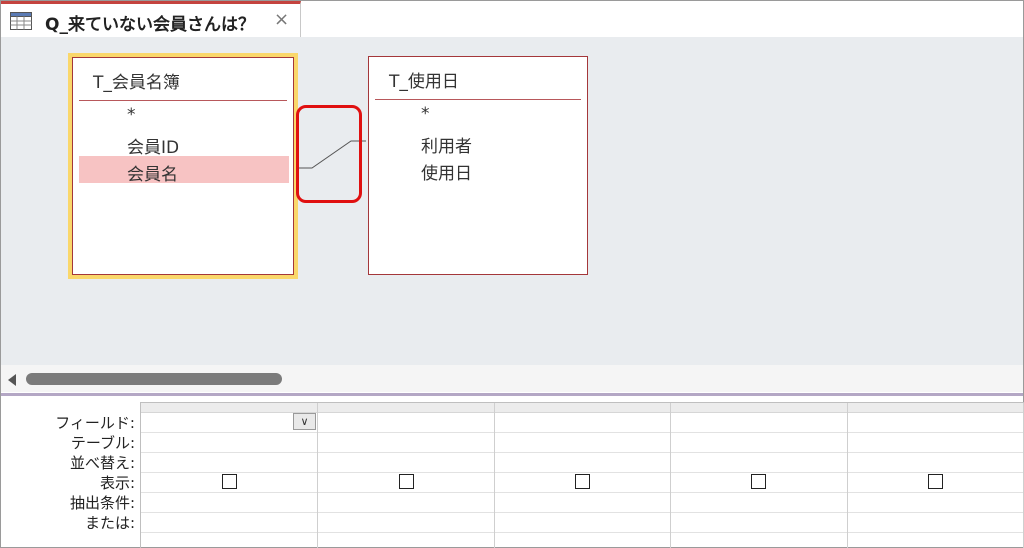 The width and height of the screenshot is (1024, 548). What do you see at coordinates (21, 21) in the screenshot?
I see `query-icon` at bounding box center [21, 21].